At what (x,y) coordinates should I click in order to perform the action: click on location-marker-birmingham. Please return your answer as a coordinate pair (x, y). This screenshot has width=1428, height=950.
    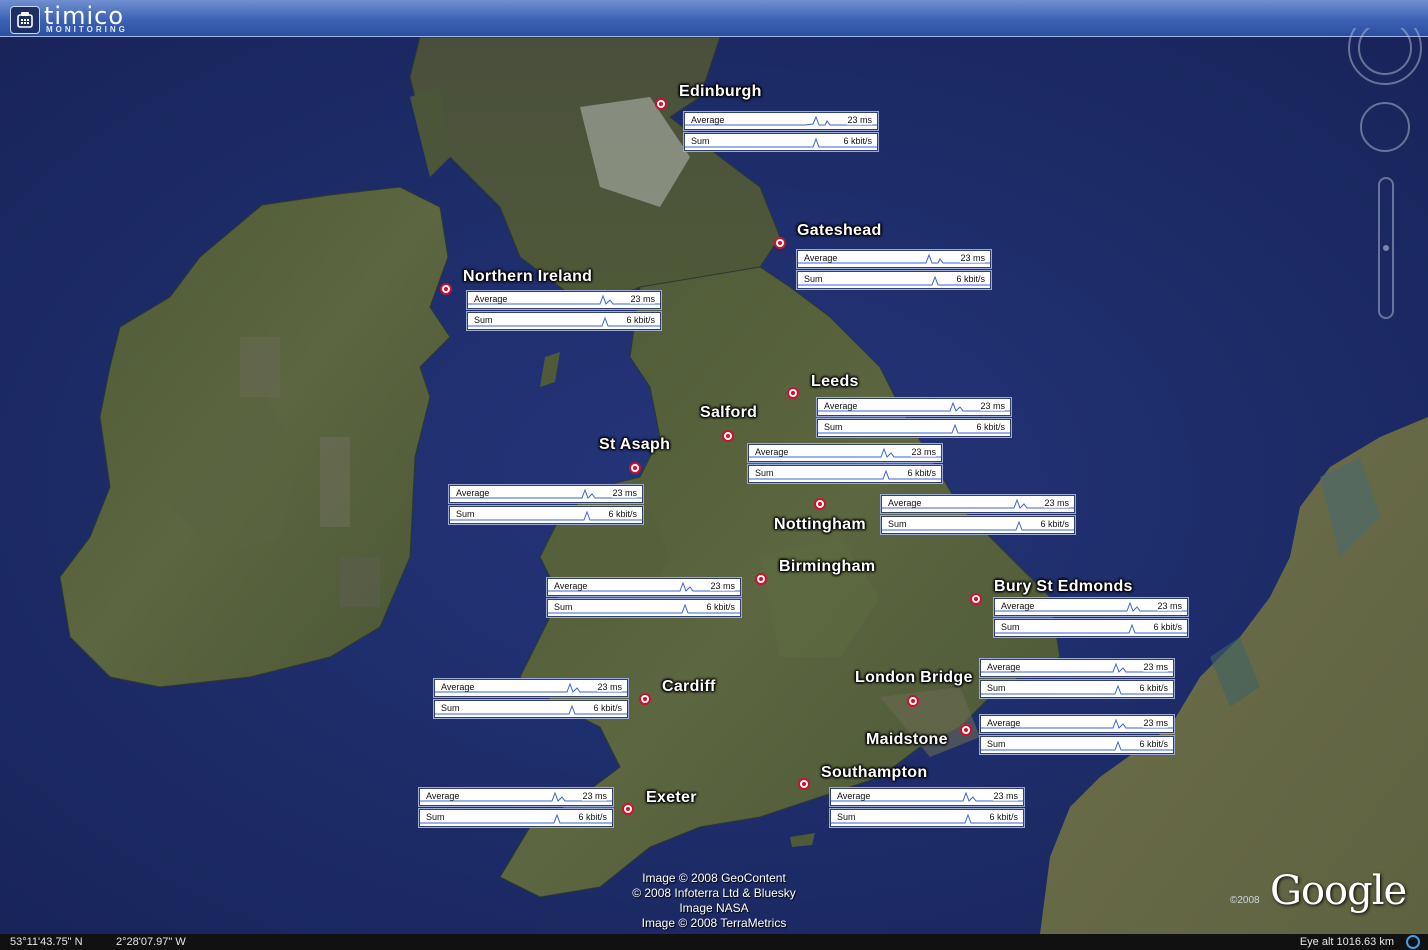
    Looking at the image, I should click on (761, 579).